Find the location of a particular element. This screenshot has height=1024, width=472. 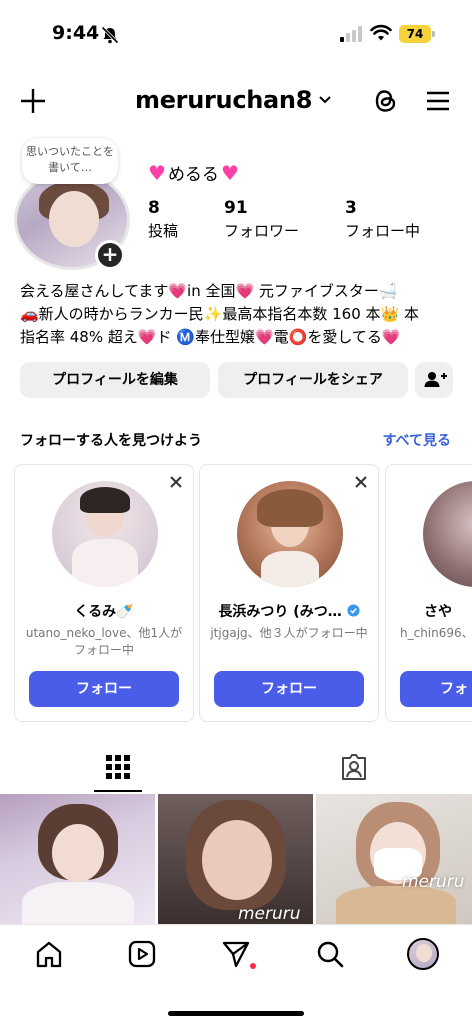

suggestion-name: くるみ🍼 is located at coordinates (104, 612).